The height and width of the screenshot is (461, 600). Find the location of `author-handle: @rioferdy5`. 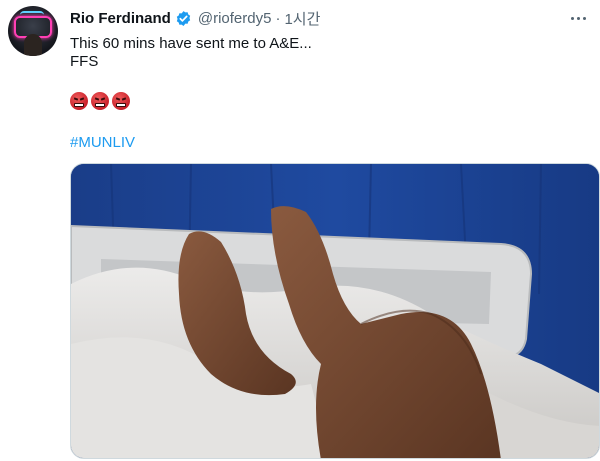

author-handle: @rioferdy5 is located at coordinates (235, 18).